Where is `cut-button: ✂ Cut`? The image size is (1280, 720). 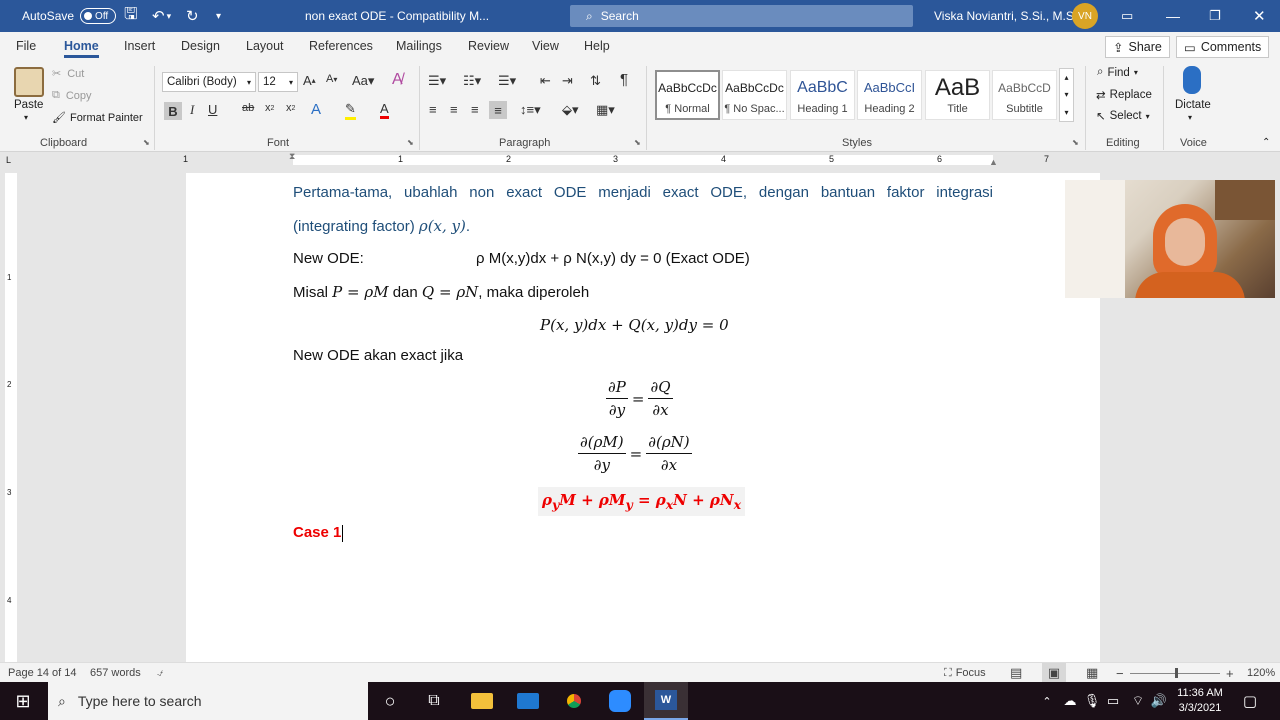
cut-button: ✂ Cut is located at coordinates (68, 74).